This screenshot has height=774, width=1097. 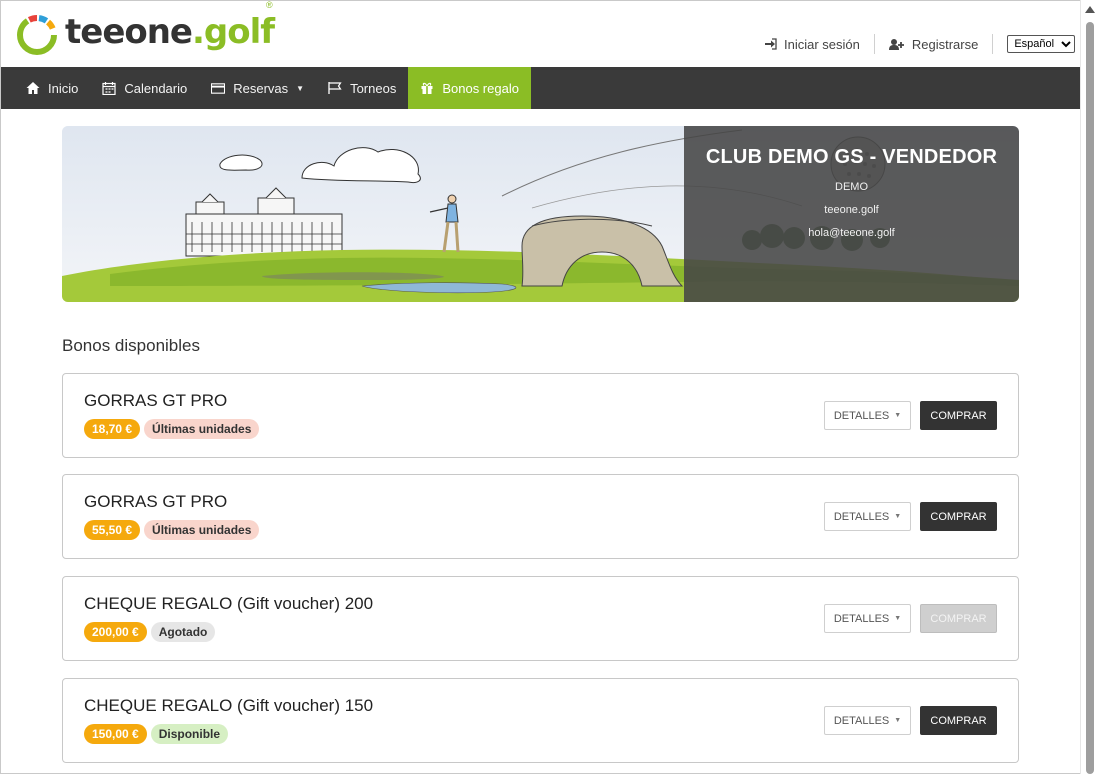 What do you see at coordinates (131, 345) in the screenshot?
I see `section-title: Bonos disponibles` at bounding box center [131, 345].